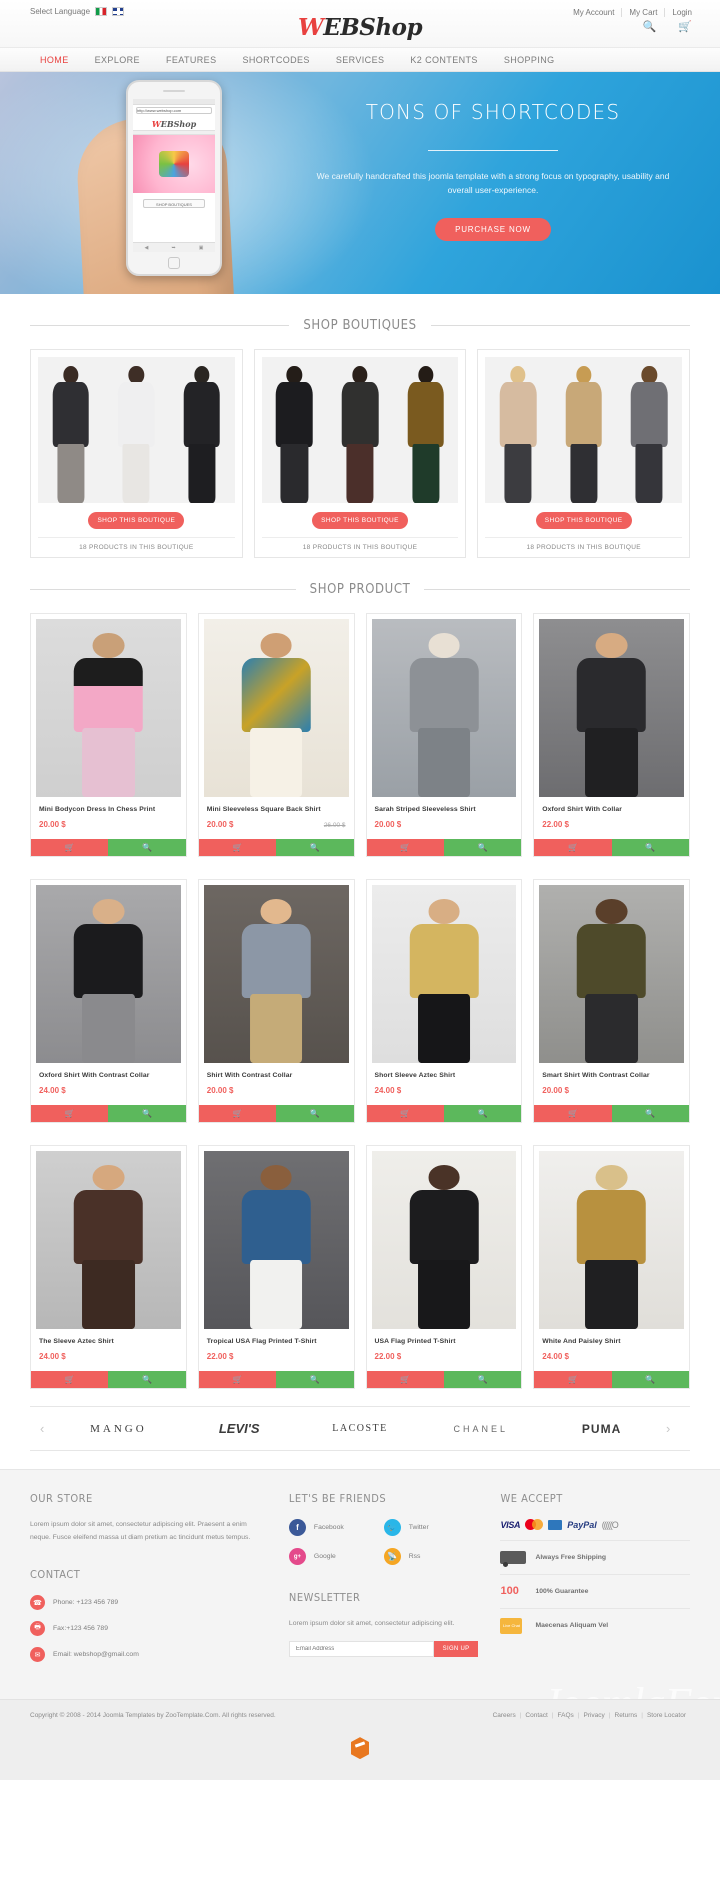 Image resolution: width=720 pixels, height=1885 pixels. I want to click on nav-item-explore: EXPLORE, so click(117, 60).